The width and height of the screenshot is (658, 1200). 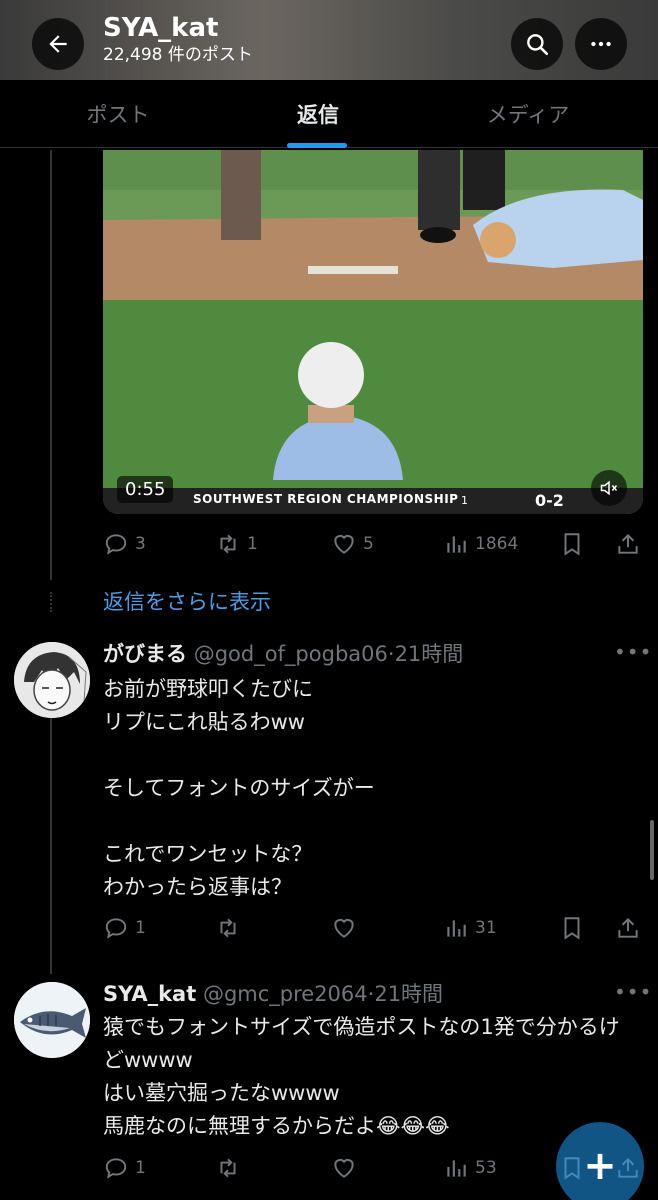 What do you see at coordinates (497, 544) in the screenshot?
I see `views-count: 1864` at bounding box center [497, 544].